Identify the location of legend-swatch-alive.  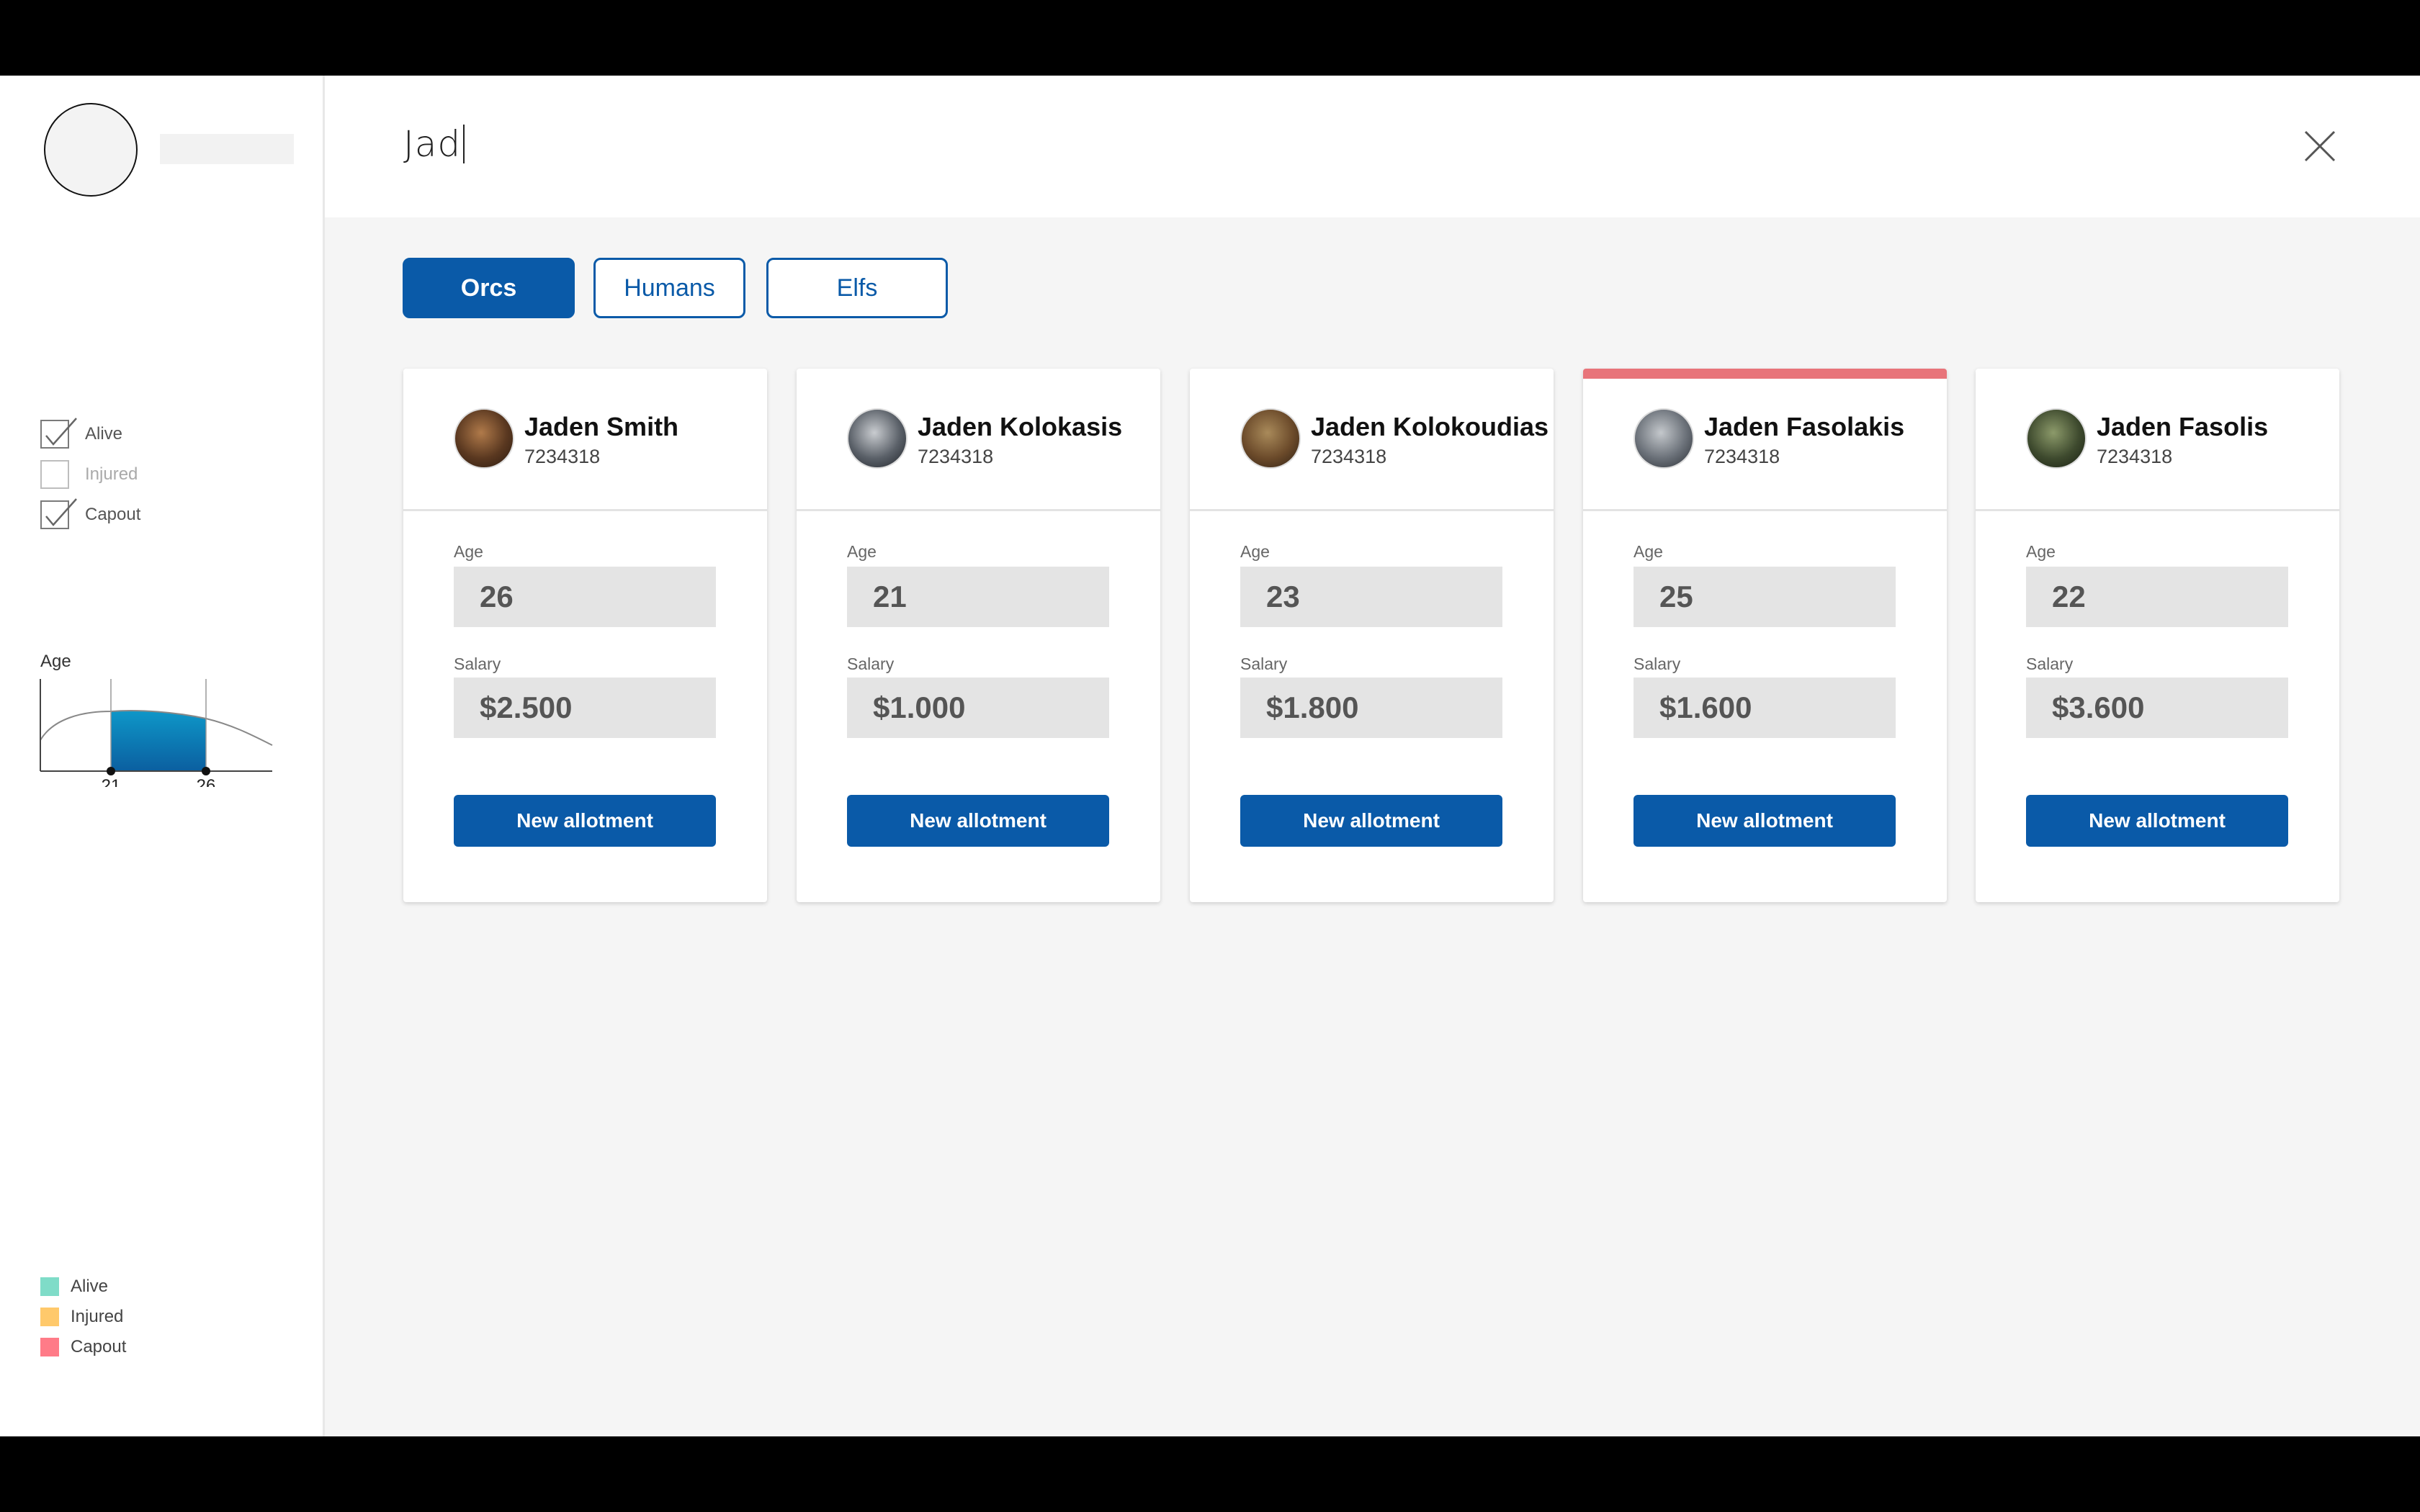
(50, 1286).